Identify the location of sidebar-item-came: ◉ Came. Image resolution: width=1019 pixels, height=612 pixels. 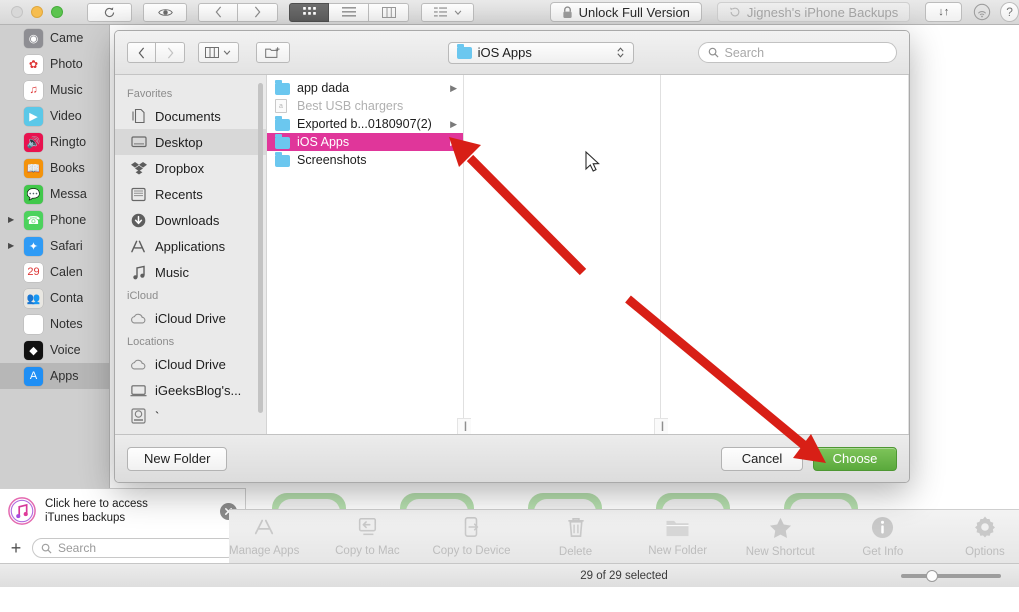
(55, 38).